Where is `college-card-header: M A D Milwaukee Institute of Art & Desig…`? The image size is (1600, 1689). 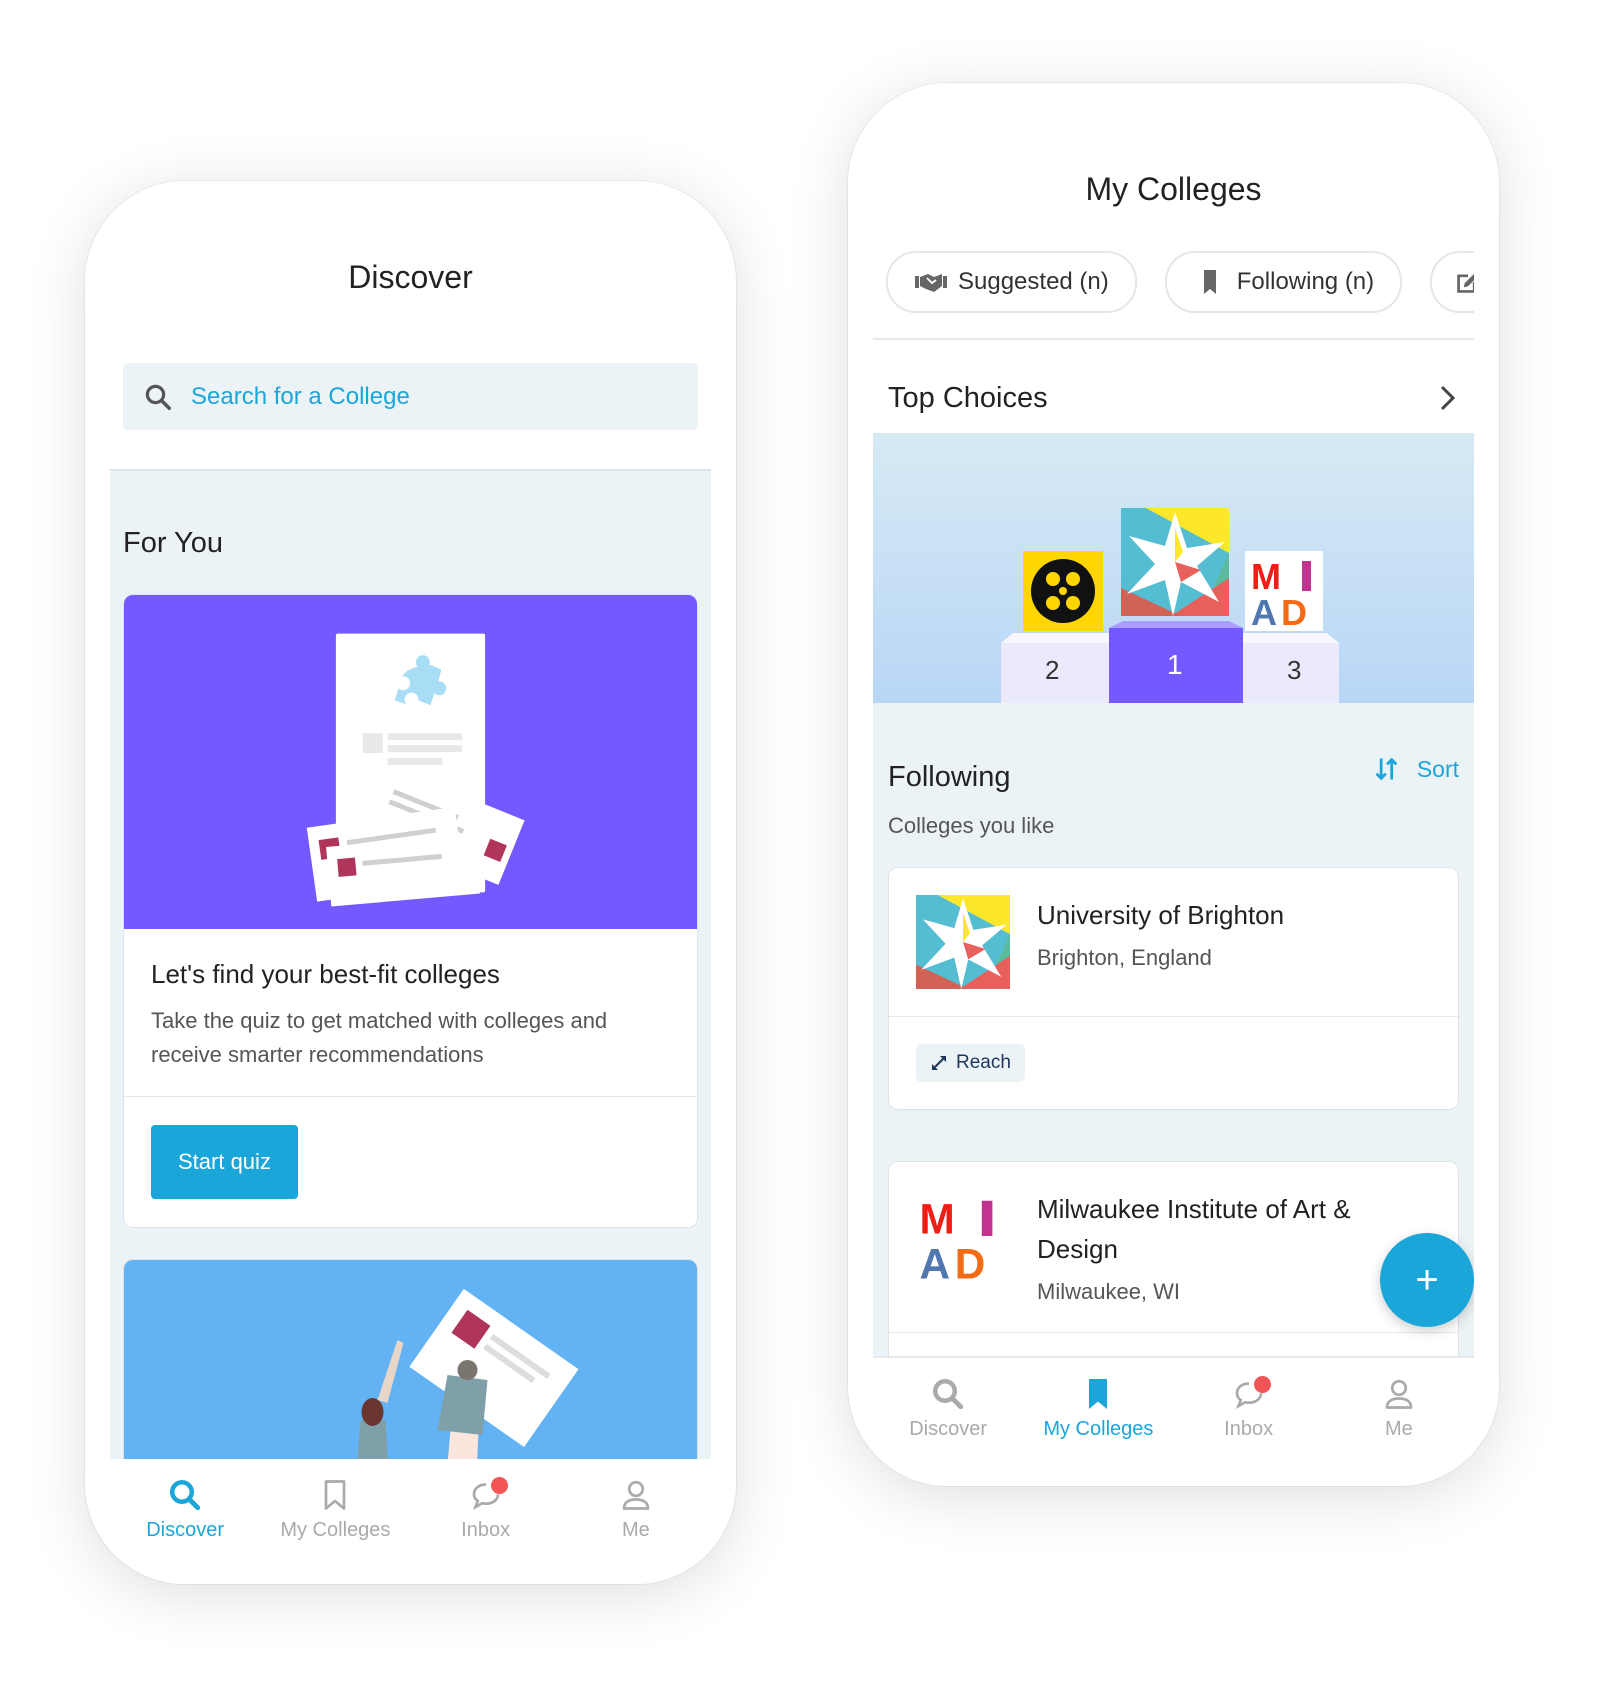 college-card-header: M A D Milwaukee Institute of Art & Desig… is located at coordinates (1173, 1247).